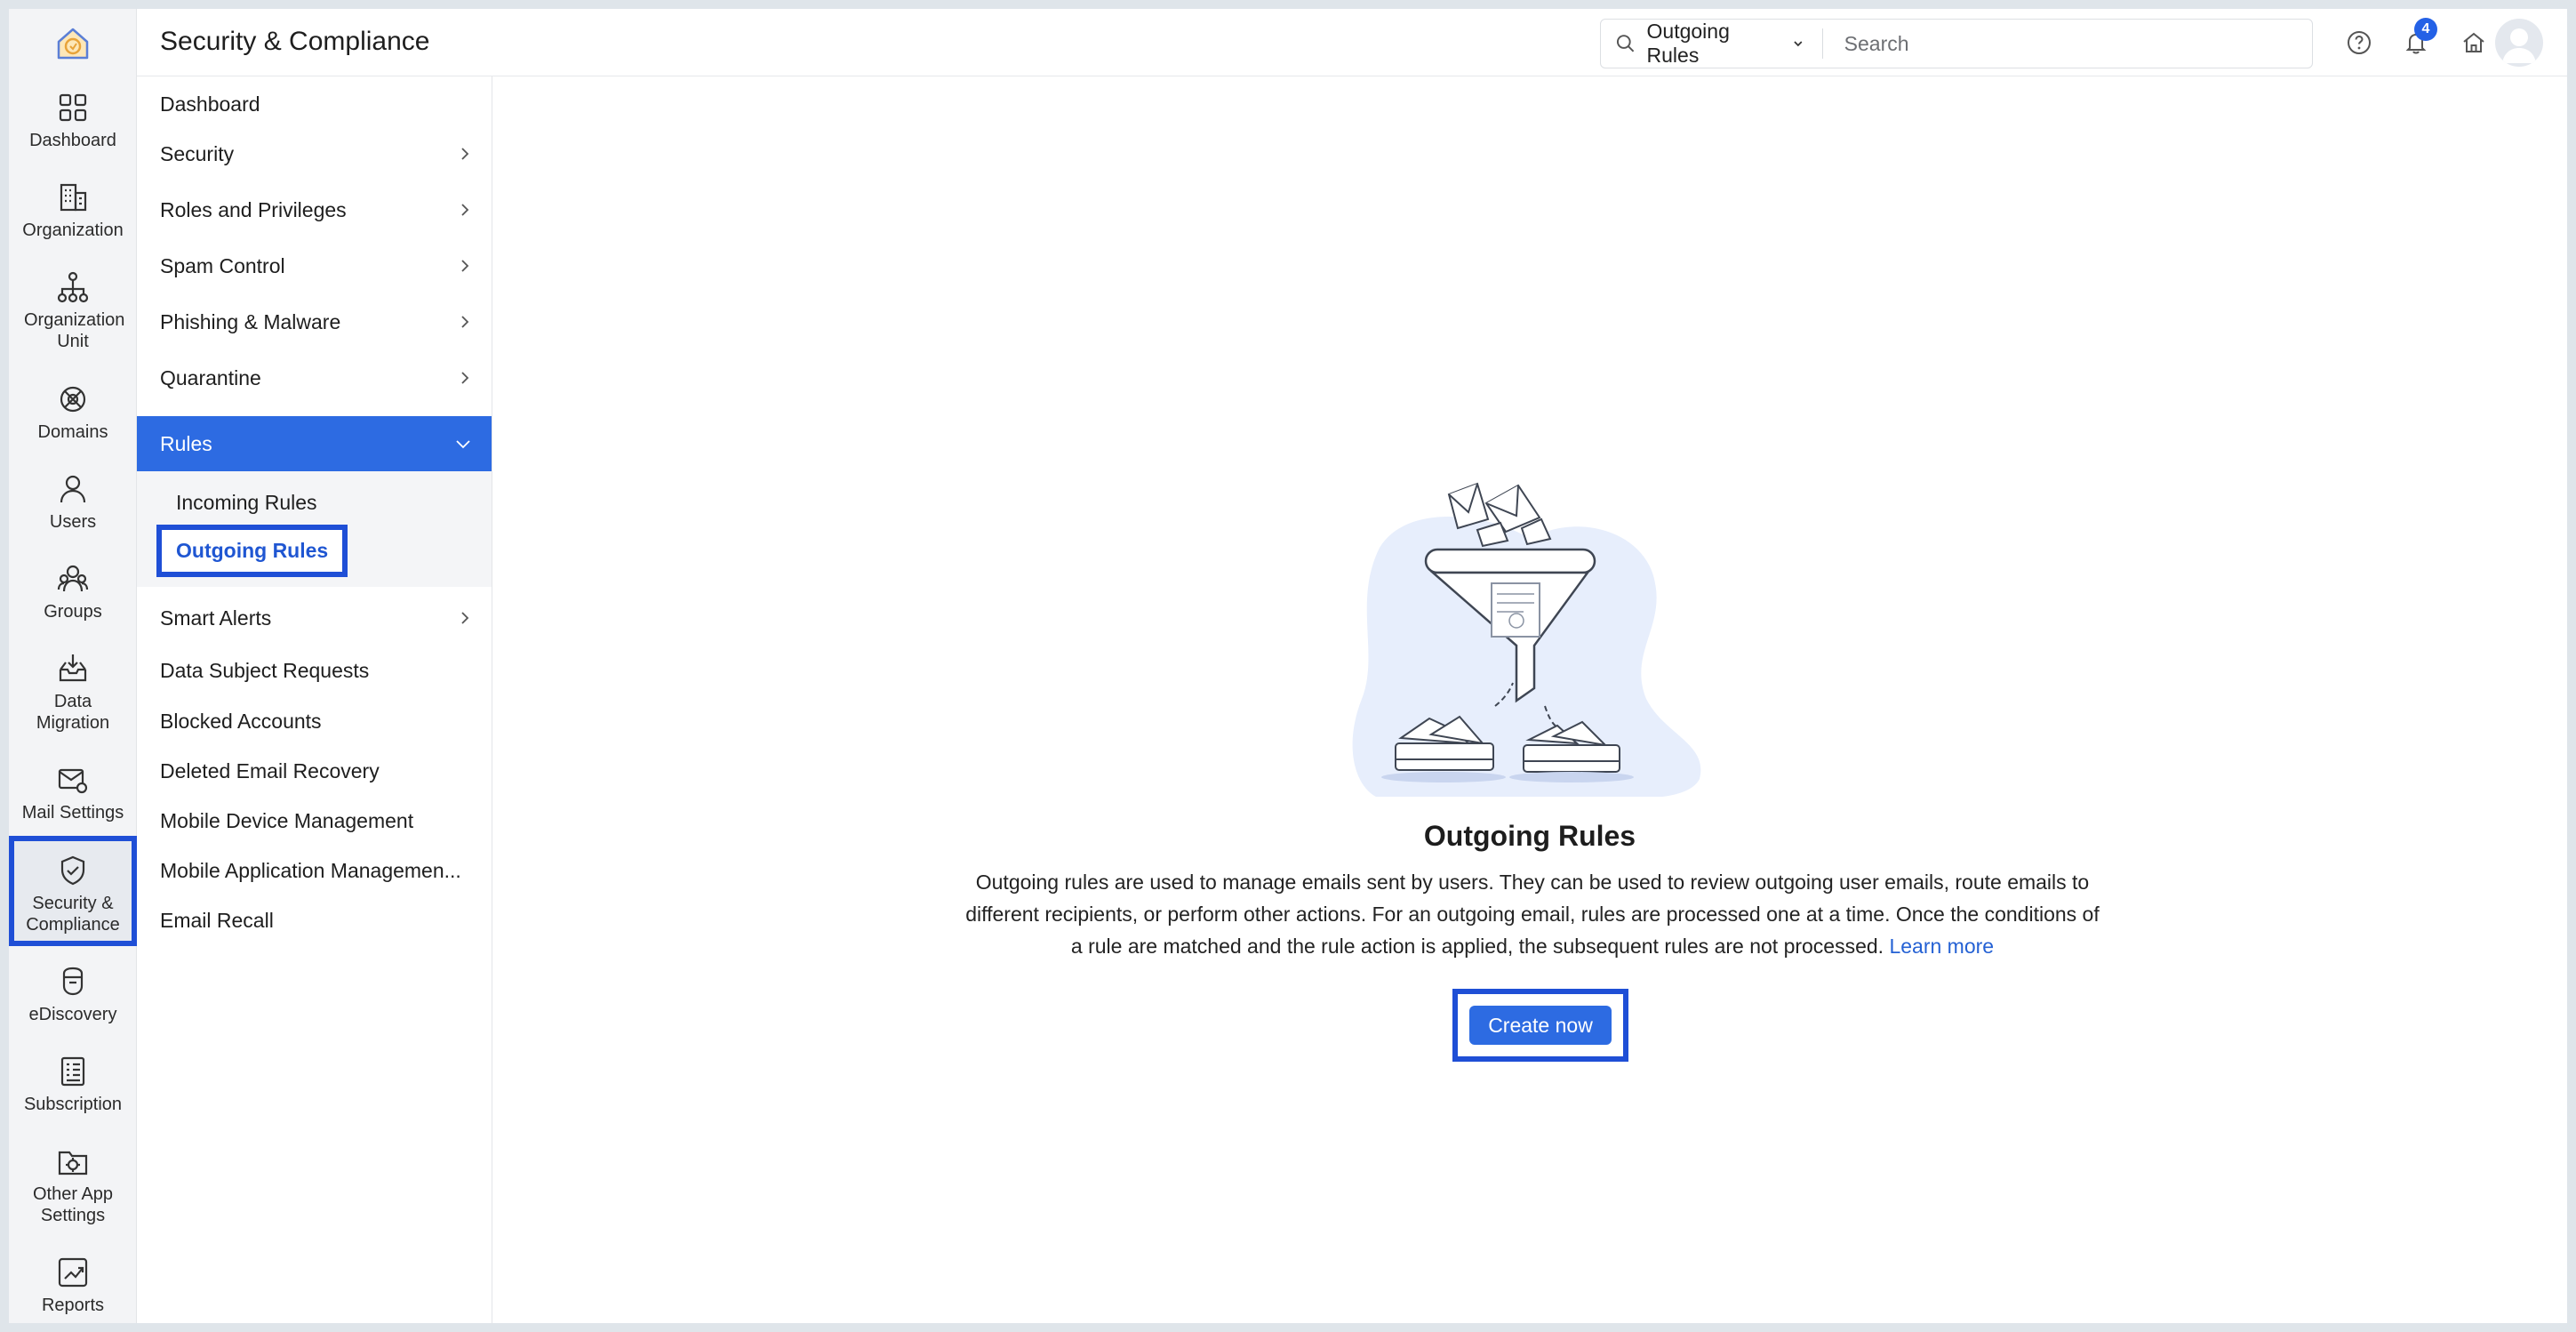  Describe the element at coordinates (2474, 42) in the screenshot. I see `home-icon` at that location.